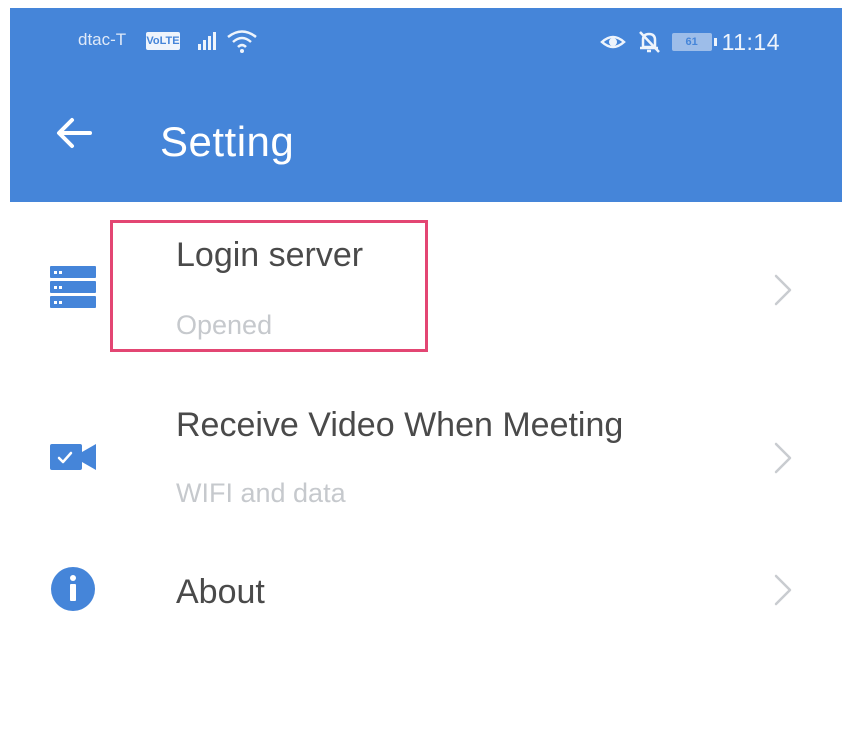 The height and width of the screenshot is (738, 842). I want to click on video-camera-icon, so click(73, 457).